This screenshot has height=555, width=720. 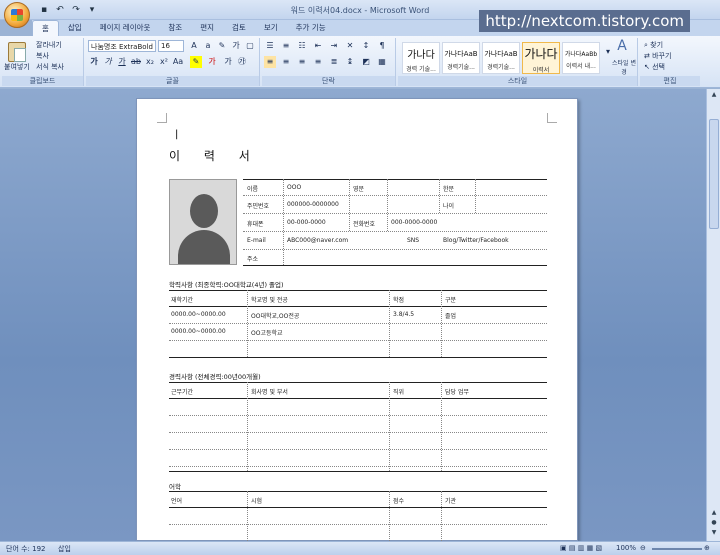 What do you see at coordinates (658, 67) in the screenshot?
I see `select-label: 선택` at bounding box center [658, 67].